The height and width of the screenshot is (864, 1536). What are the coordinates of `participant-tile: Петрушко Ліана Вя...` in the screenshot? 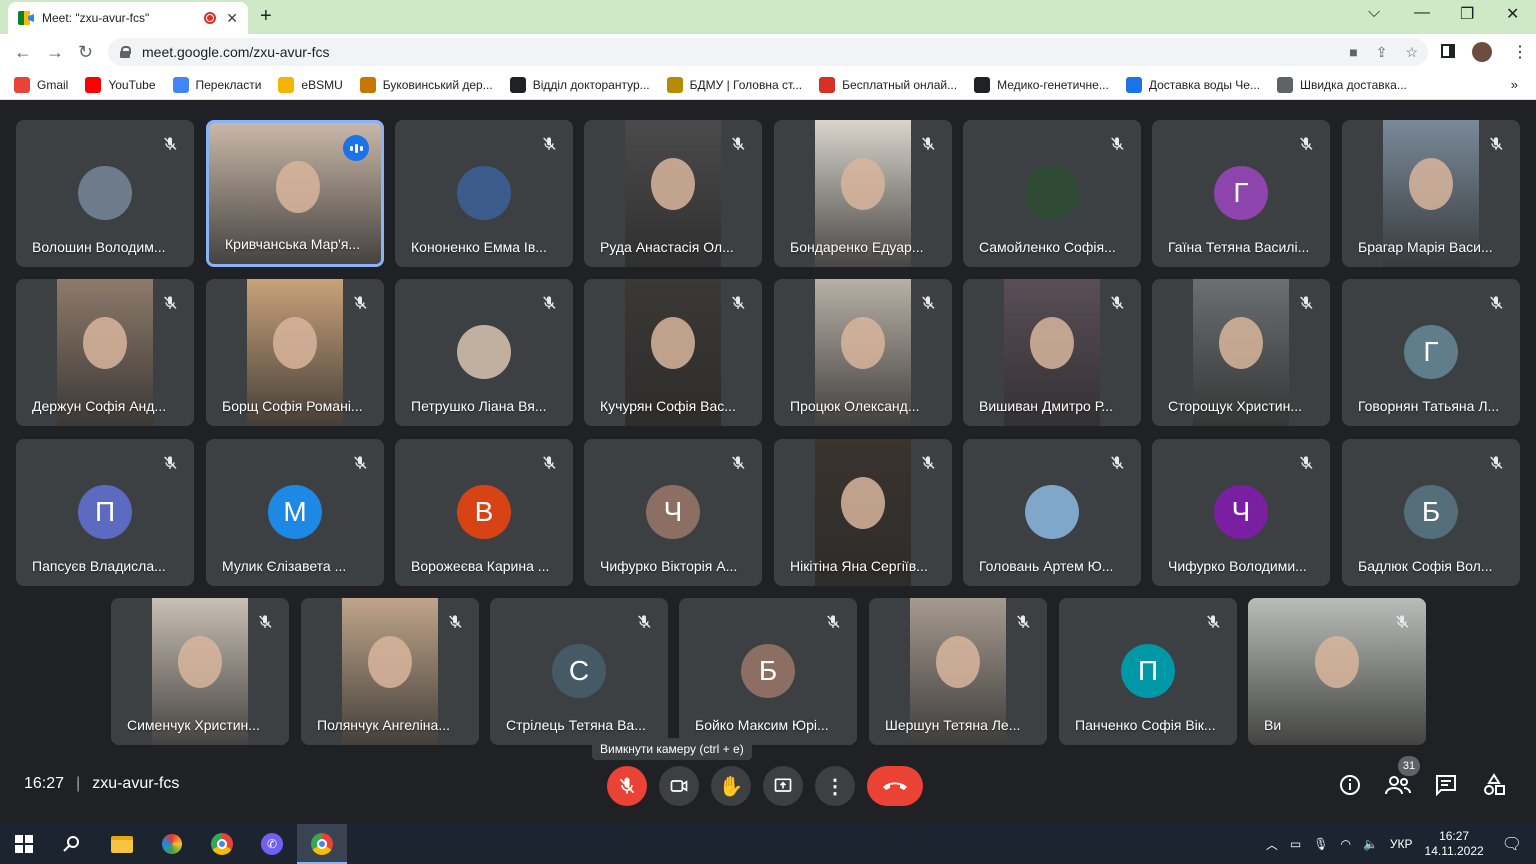 It's located at (484, 352).